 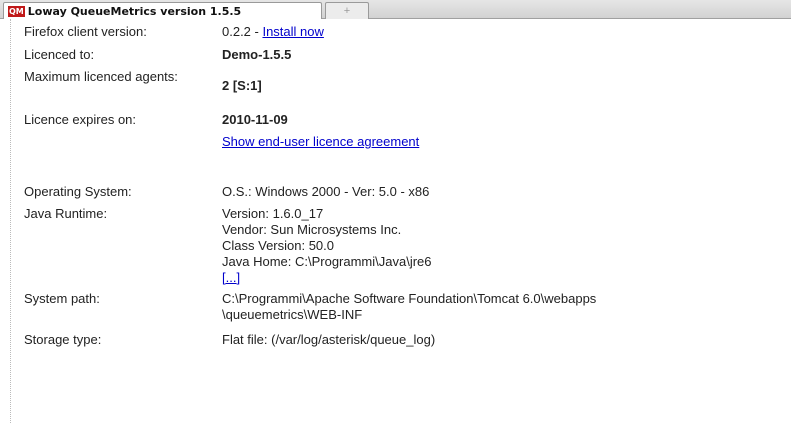 I want to click on system-path-label: System path:, so click(x=62, y=298).